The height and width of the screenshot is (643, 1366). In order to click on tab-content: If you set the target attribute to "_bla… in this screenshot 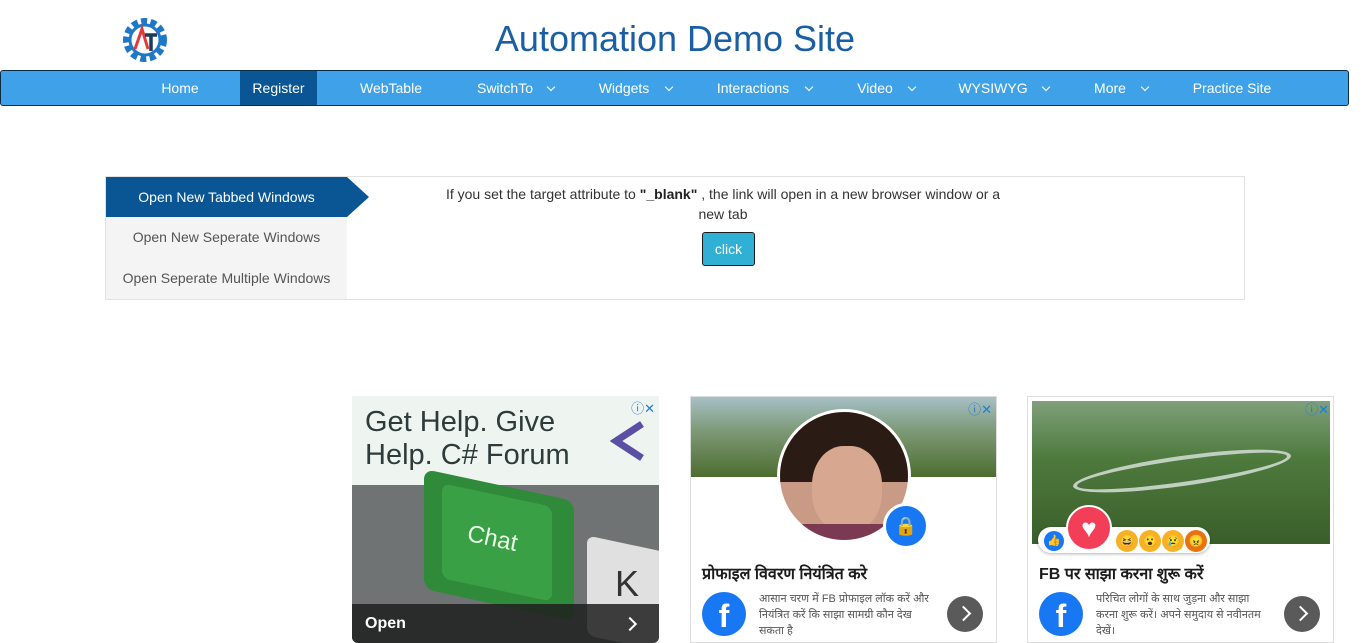, I will do `click(796, 238)`.